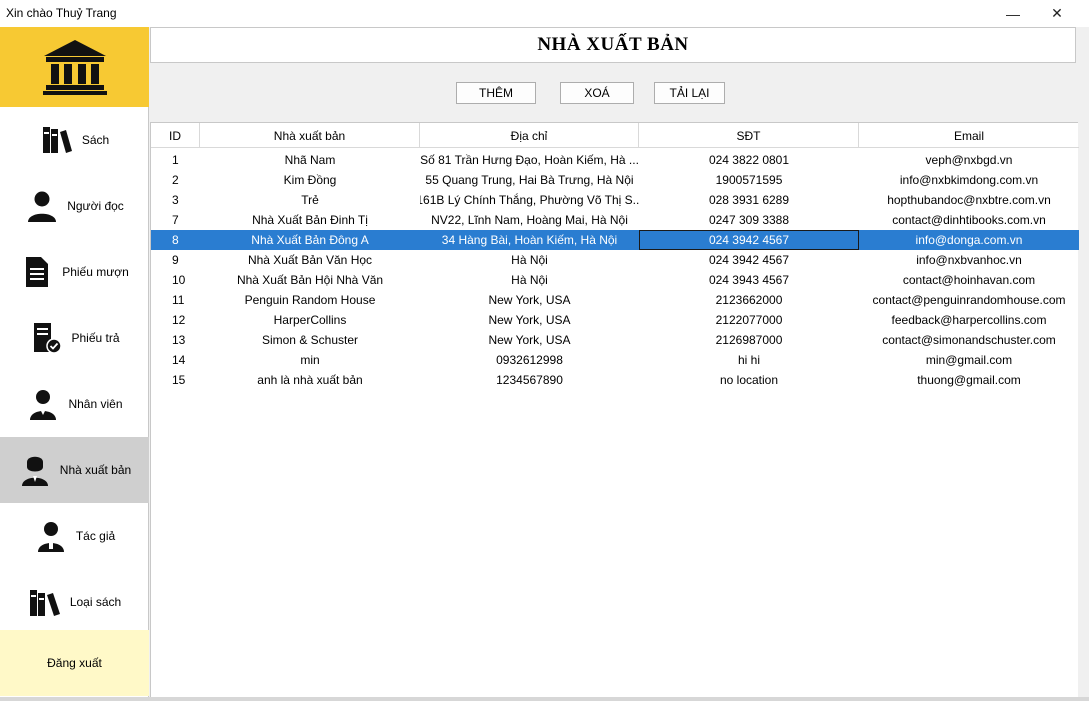 The image size is (1089, 701). What do you see at coordinates (969, 135) in the screenshot?
I see `column-header-email: Email` at bounding box center [969, 135].